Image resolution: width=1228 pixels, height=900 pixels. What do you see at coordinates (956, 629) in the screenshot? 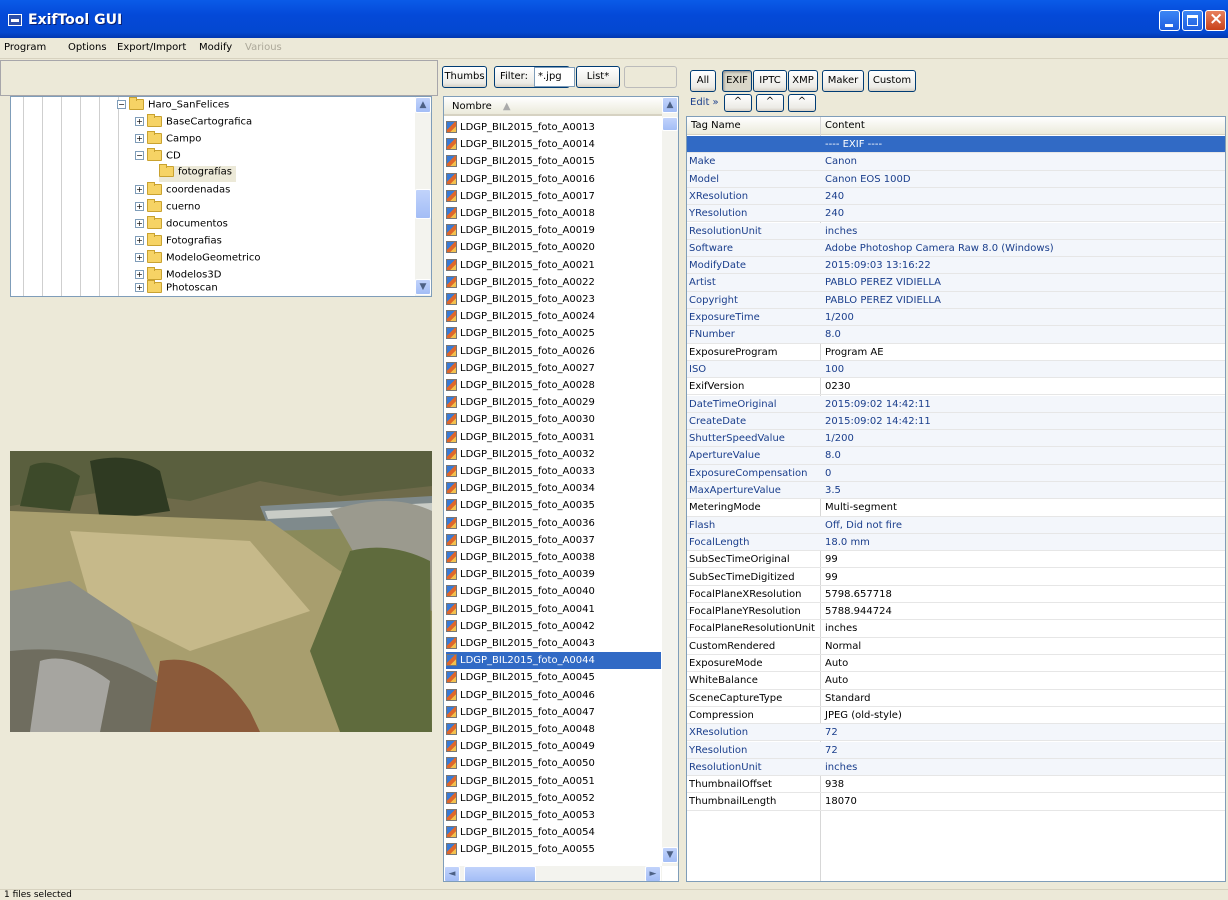
I see `table-row: FocalPlaneResolutionUnit inches` at bounding box center [956, 629].